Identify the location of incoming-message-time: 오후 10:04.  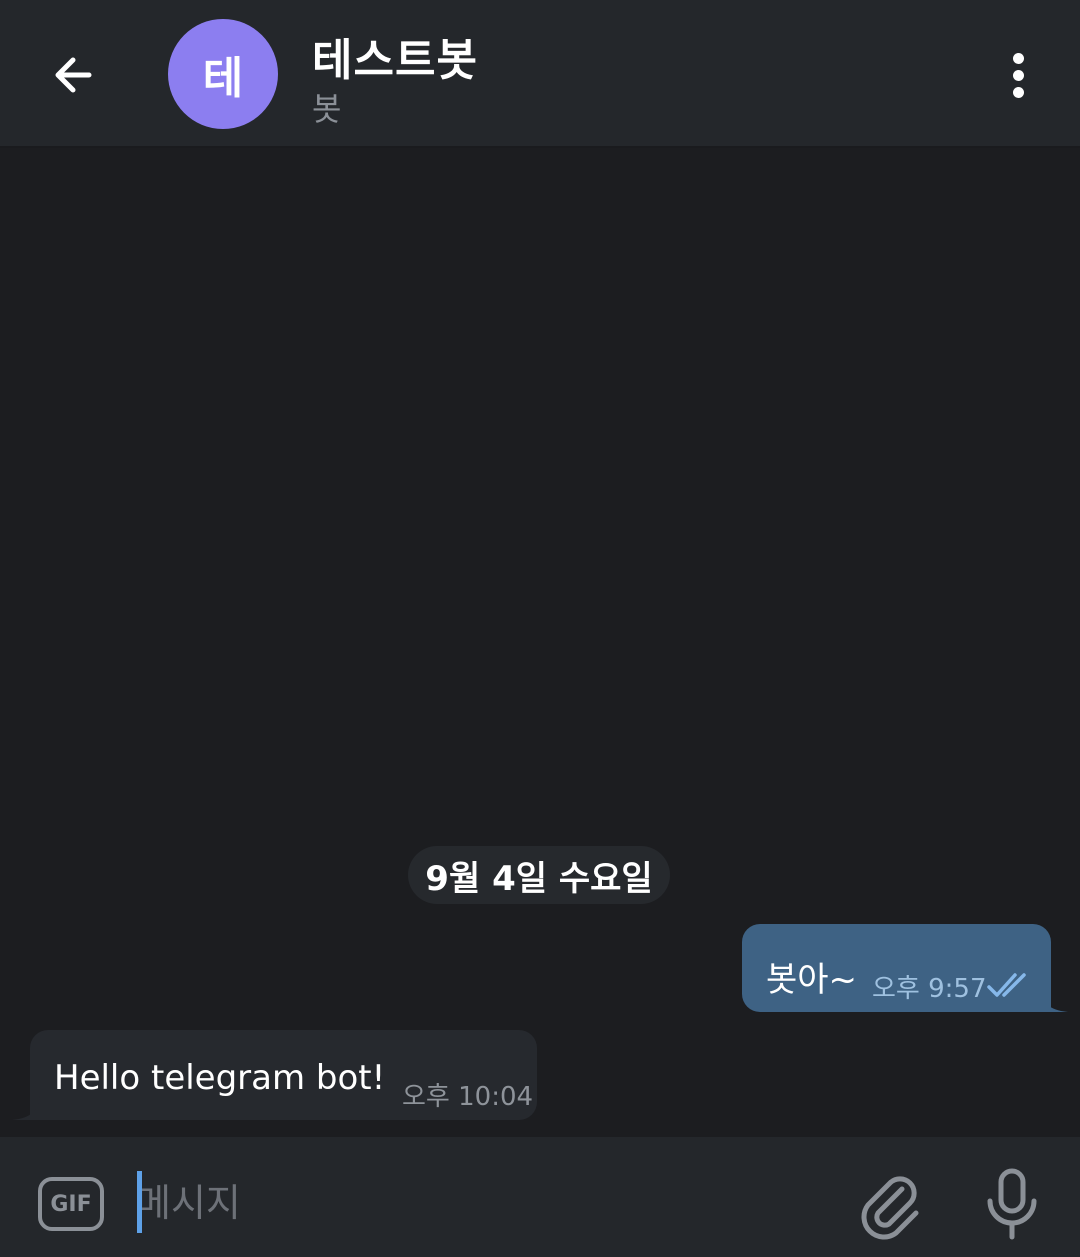
(468, 1097).